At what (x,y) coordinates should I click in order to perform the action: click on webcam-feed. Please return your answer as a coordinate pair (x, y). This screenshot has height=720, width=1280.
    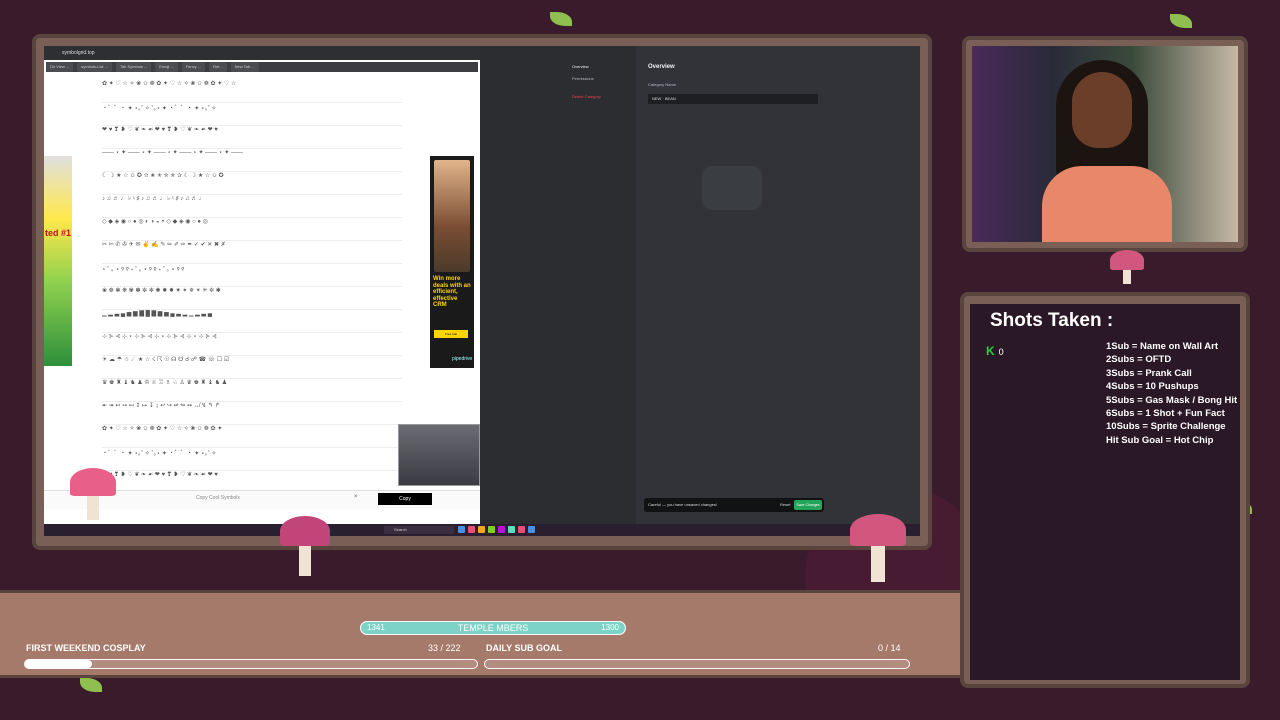
    Looking at the image, I should click on (1105, 144).